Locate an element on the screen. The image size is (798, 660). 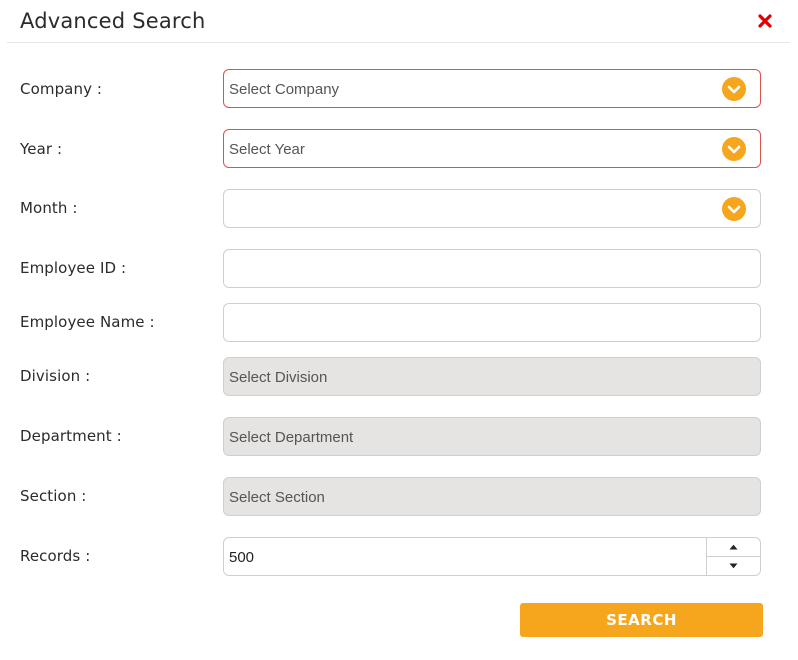
employee-id-input is located at coordinates (492, 268).